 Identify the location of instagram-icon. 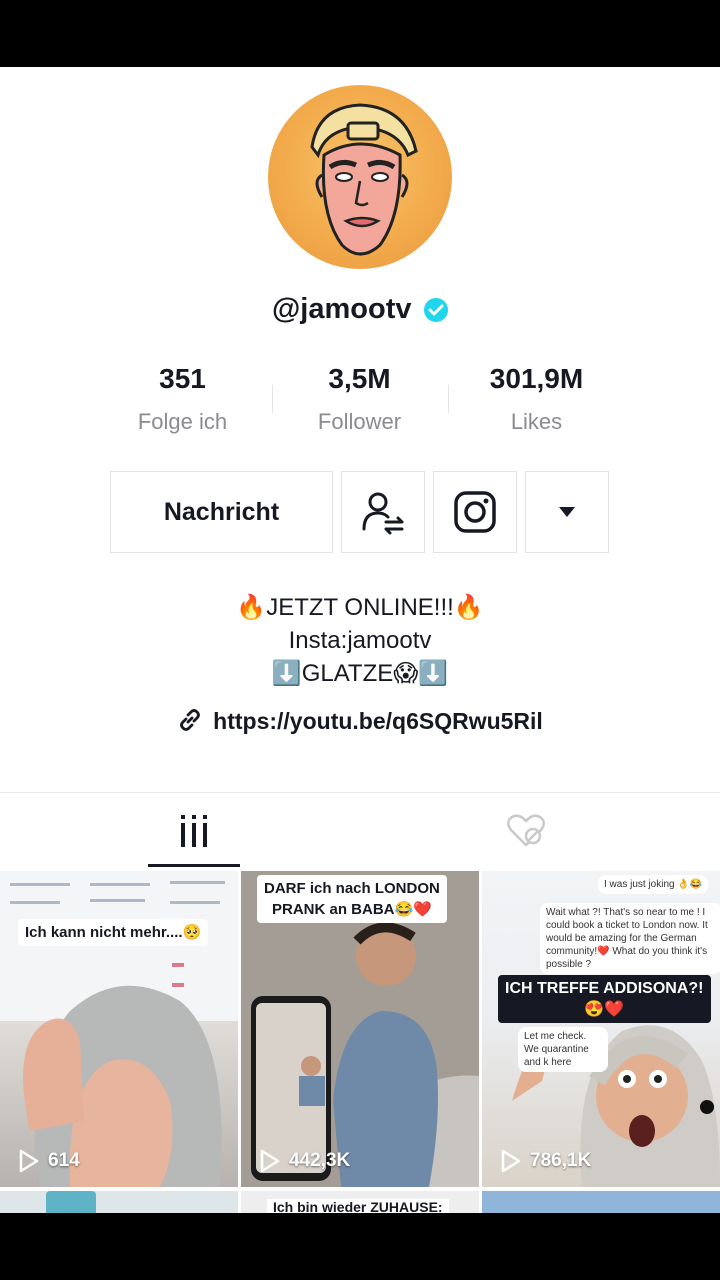
(475, 512).